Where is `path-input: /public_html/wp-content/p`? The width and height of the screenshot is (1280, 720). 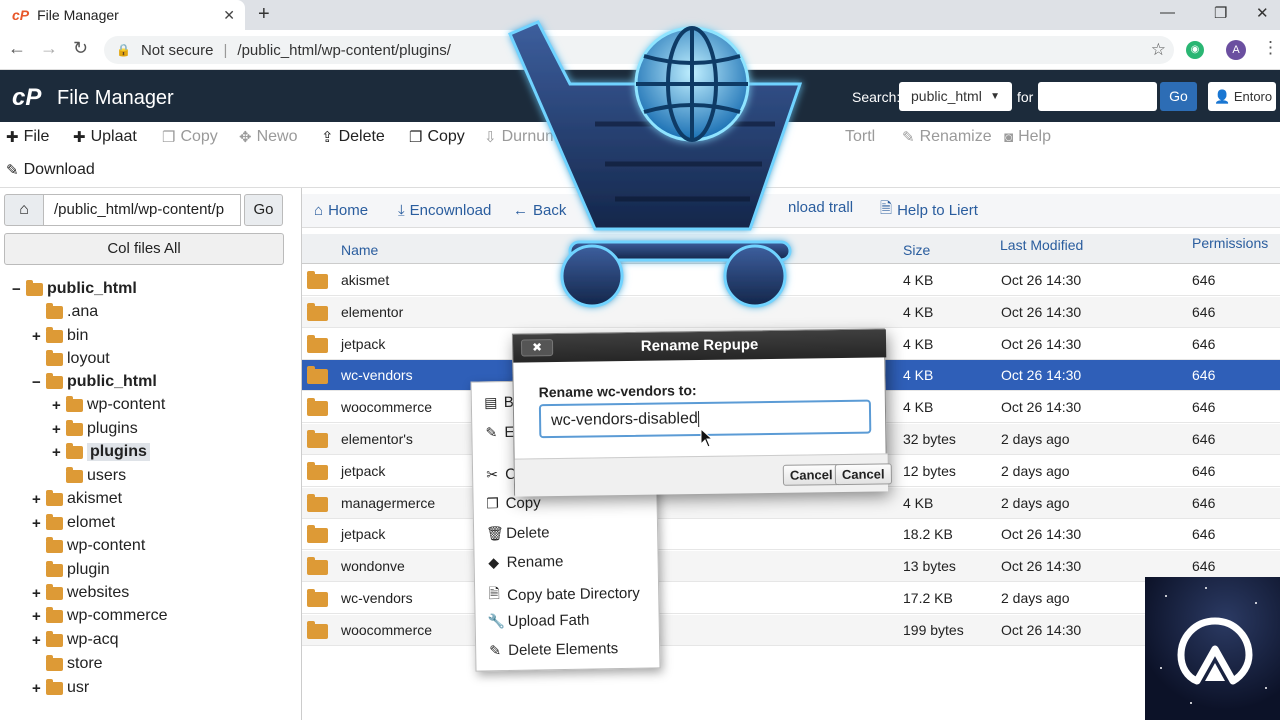
path-input: /public_html/wp-content/p is located at coordinates (142, 210).